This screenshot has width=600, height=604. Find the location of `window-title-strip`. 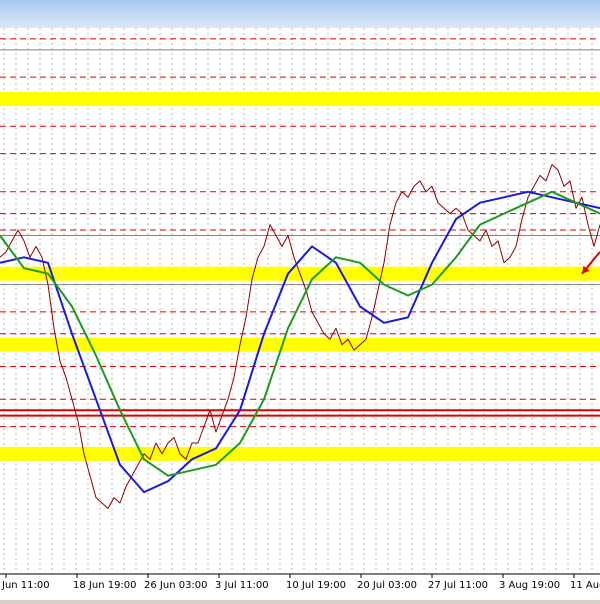

window-title-strip is located at coordinates (300, 14).